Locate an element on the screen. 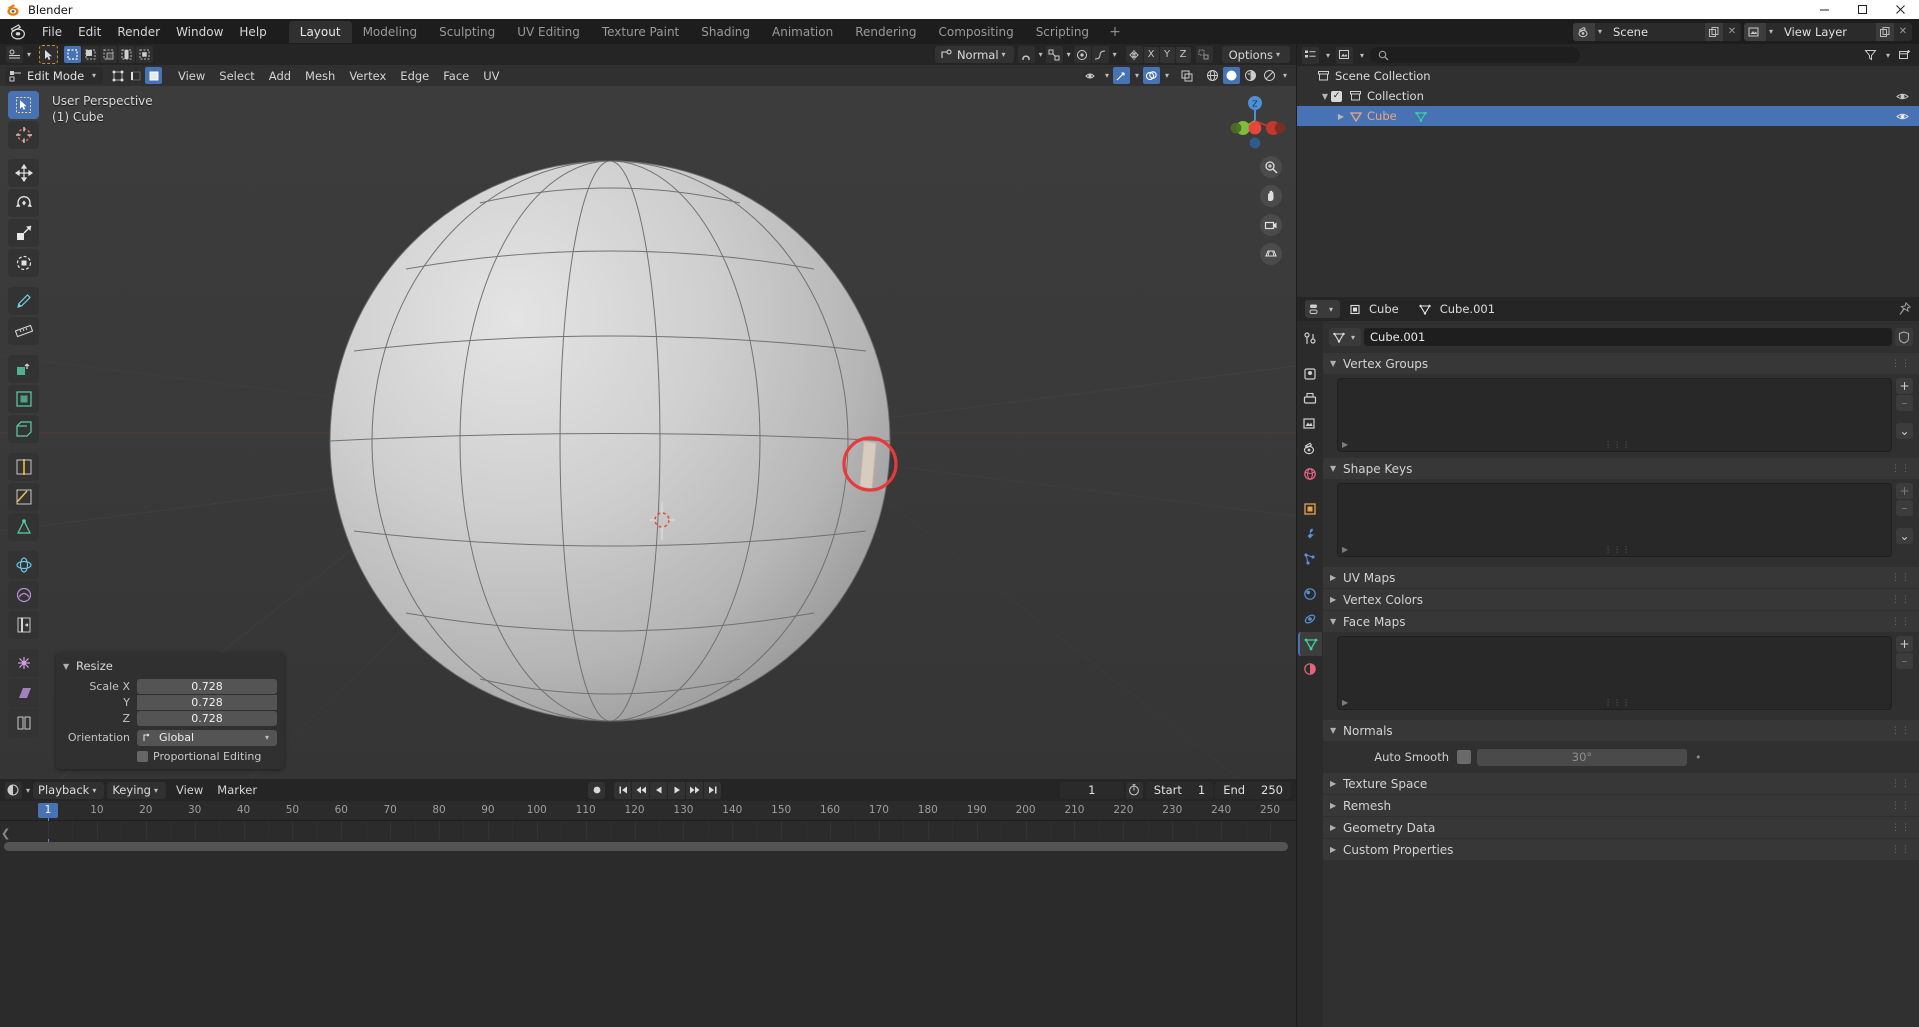  falloff-icon is located at coordinates (1100, 54).